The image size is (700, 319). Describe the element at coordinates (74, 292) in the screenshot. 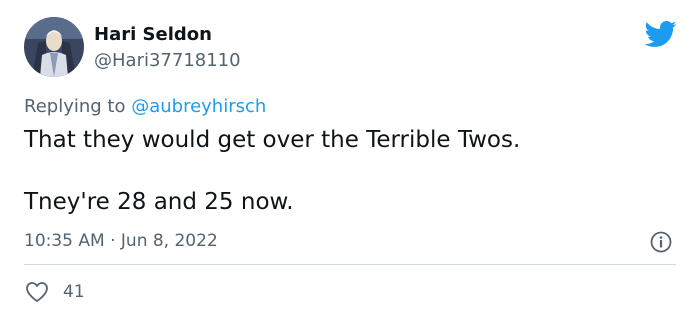

I see `like-count: 41` at that location.